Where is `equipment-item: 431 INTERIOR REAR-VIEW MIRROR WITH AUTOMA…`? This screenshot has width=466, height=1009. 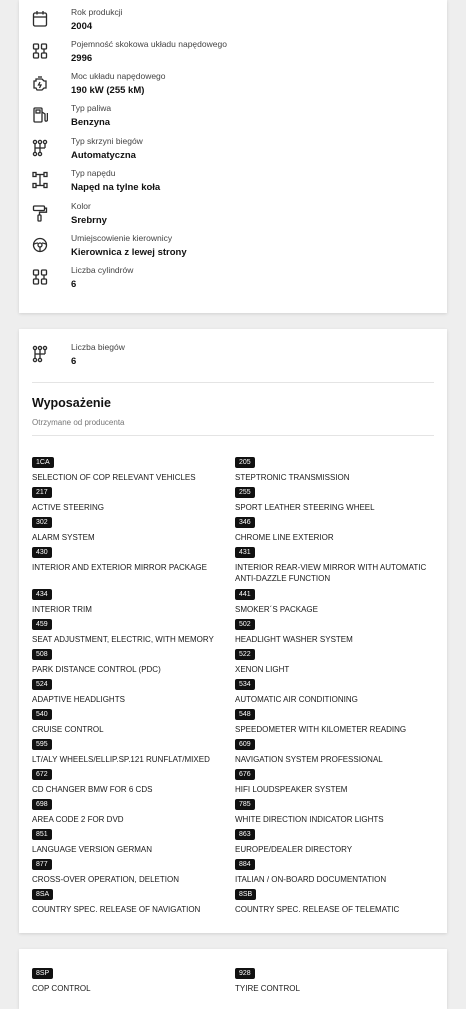
equipment-item: 431 INTERIOR REAR-VIEW MIRROR WITH AUTOMA… is located at coordinates (332, 562).